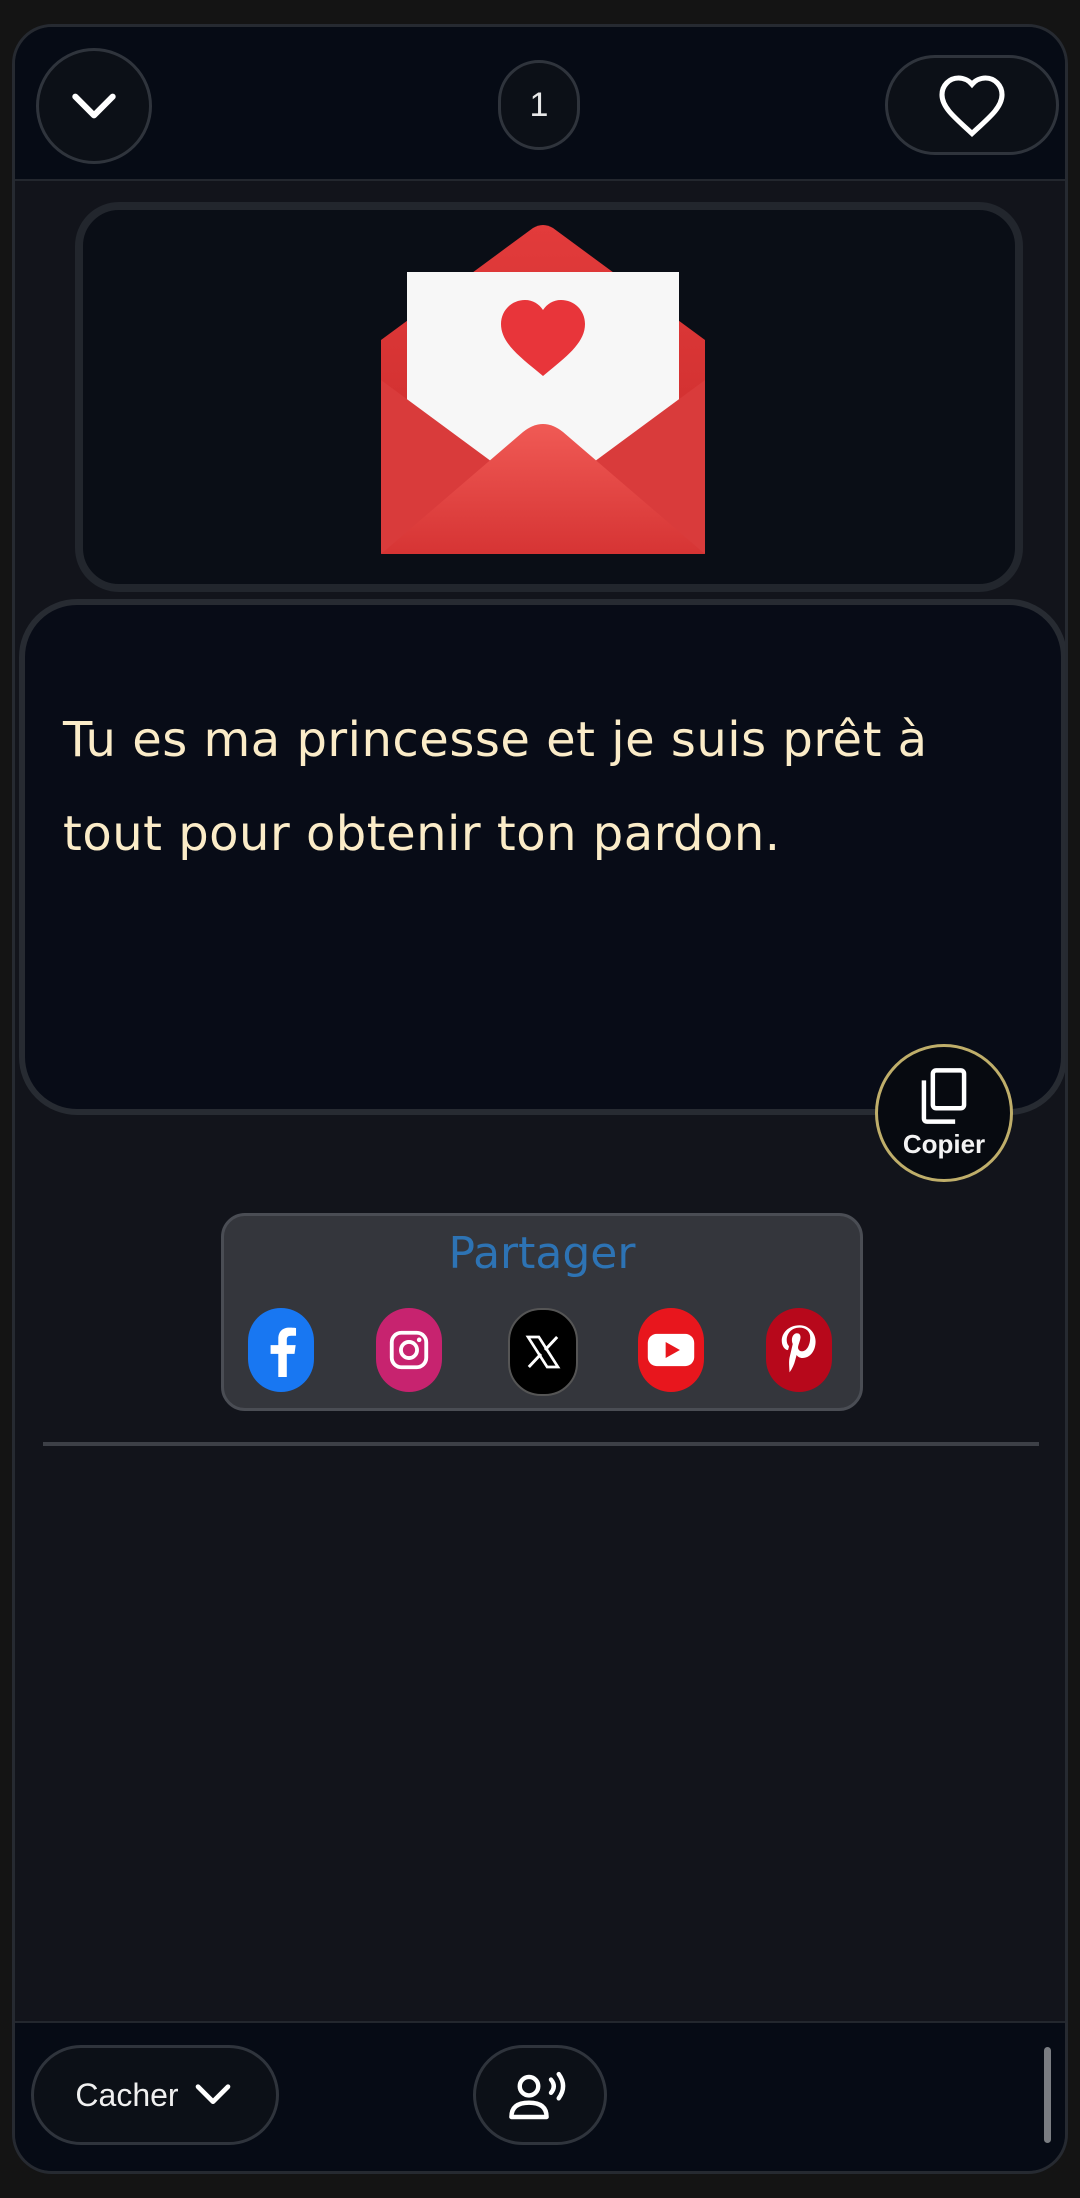 The height and width of the screenshot is (2198, 1080). I want to click on share-panel: Partager, so click(542, 1312).